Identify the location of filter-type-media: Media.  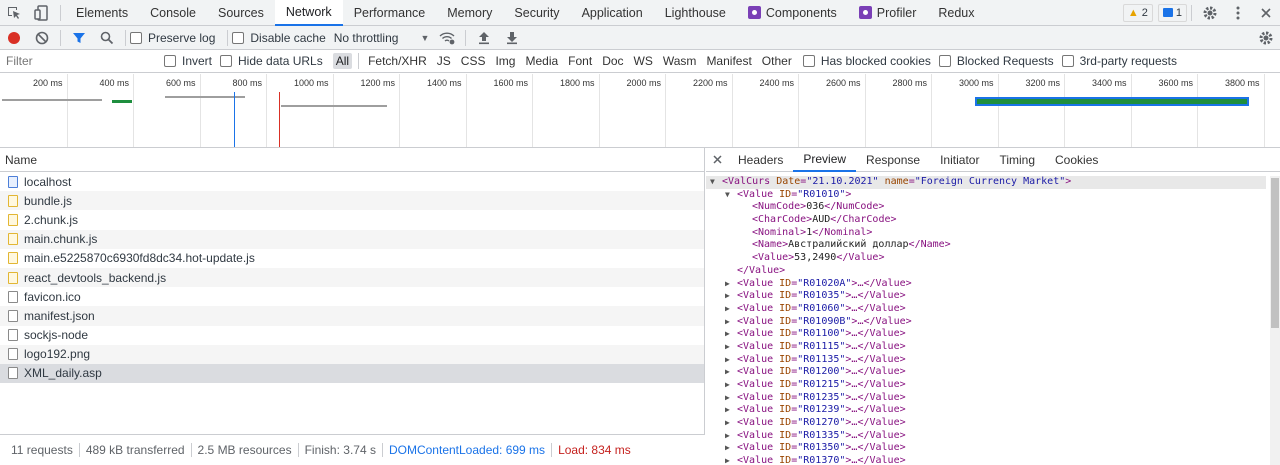
(541, 61).